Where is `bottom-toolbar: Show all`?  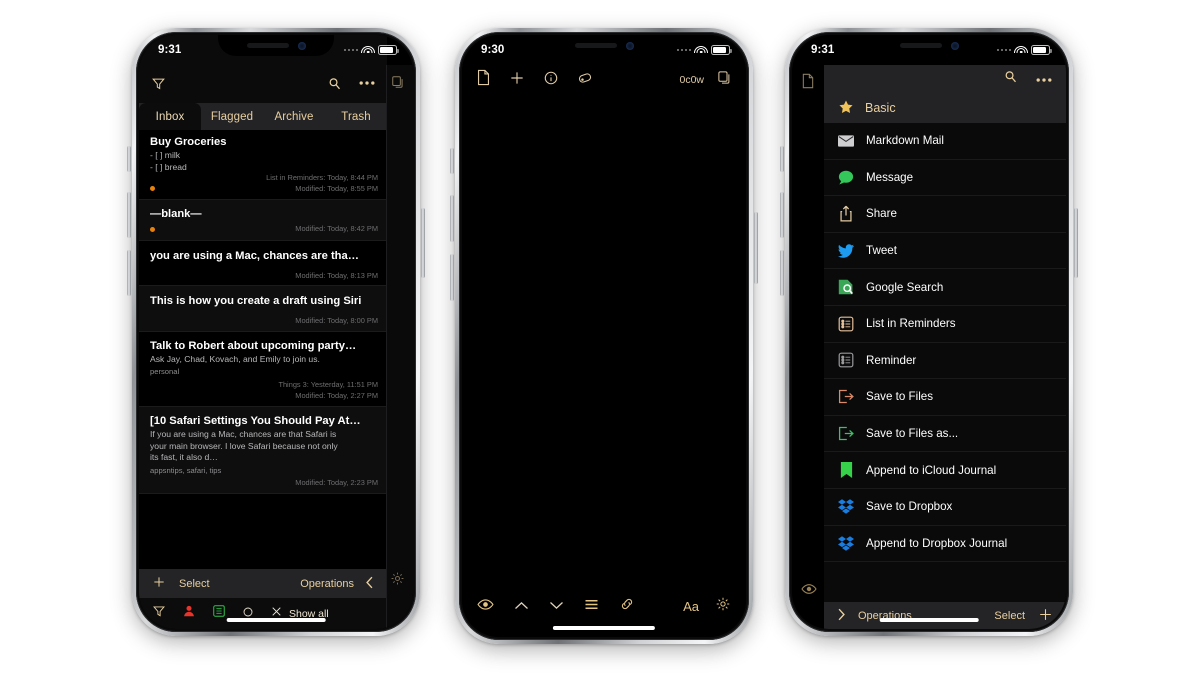 bottom-toolbar: Show all is located at coordinates (263, 613).